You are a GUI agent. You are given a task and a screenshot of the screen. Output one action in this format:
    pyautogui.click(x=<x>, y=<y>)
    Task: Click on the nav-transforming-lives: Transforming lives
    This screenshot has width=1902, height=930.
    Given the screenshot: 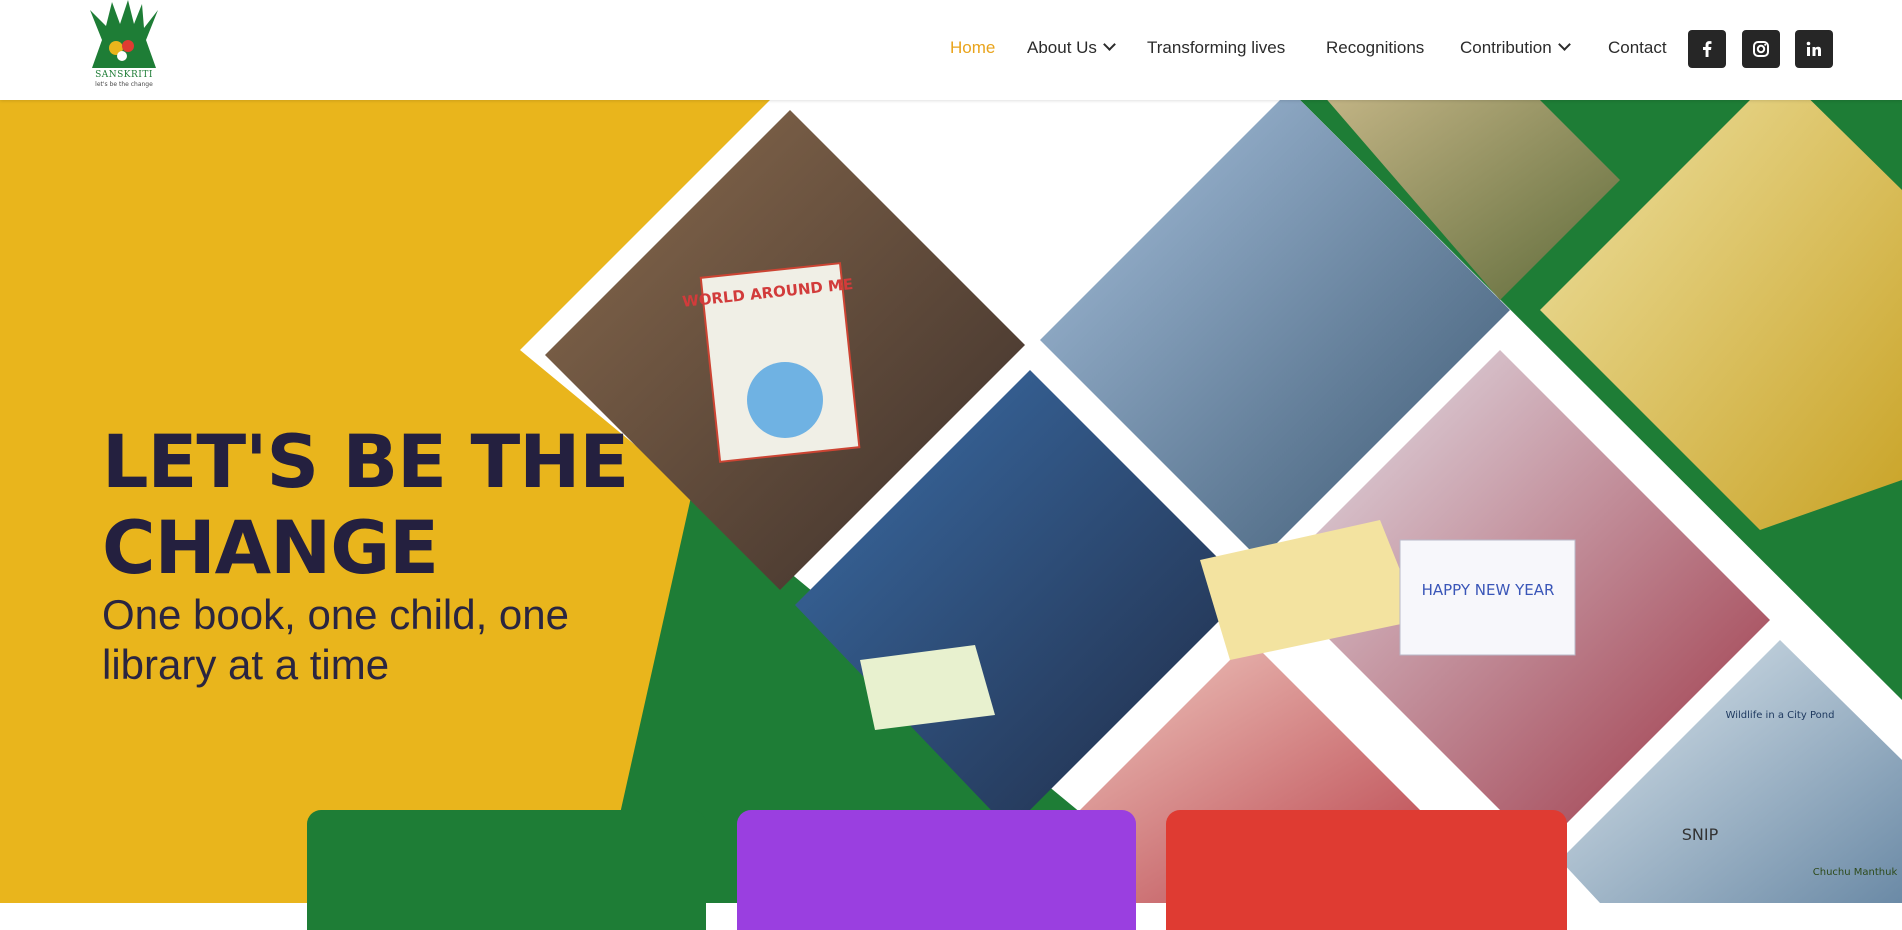 What is the action you would take?
    pyautogui.click(x=1216, y=48)
    